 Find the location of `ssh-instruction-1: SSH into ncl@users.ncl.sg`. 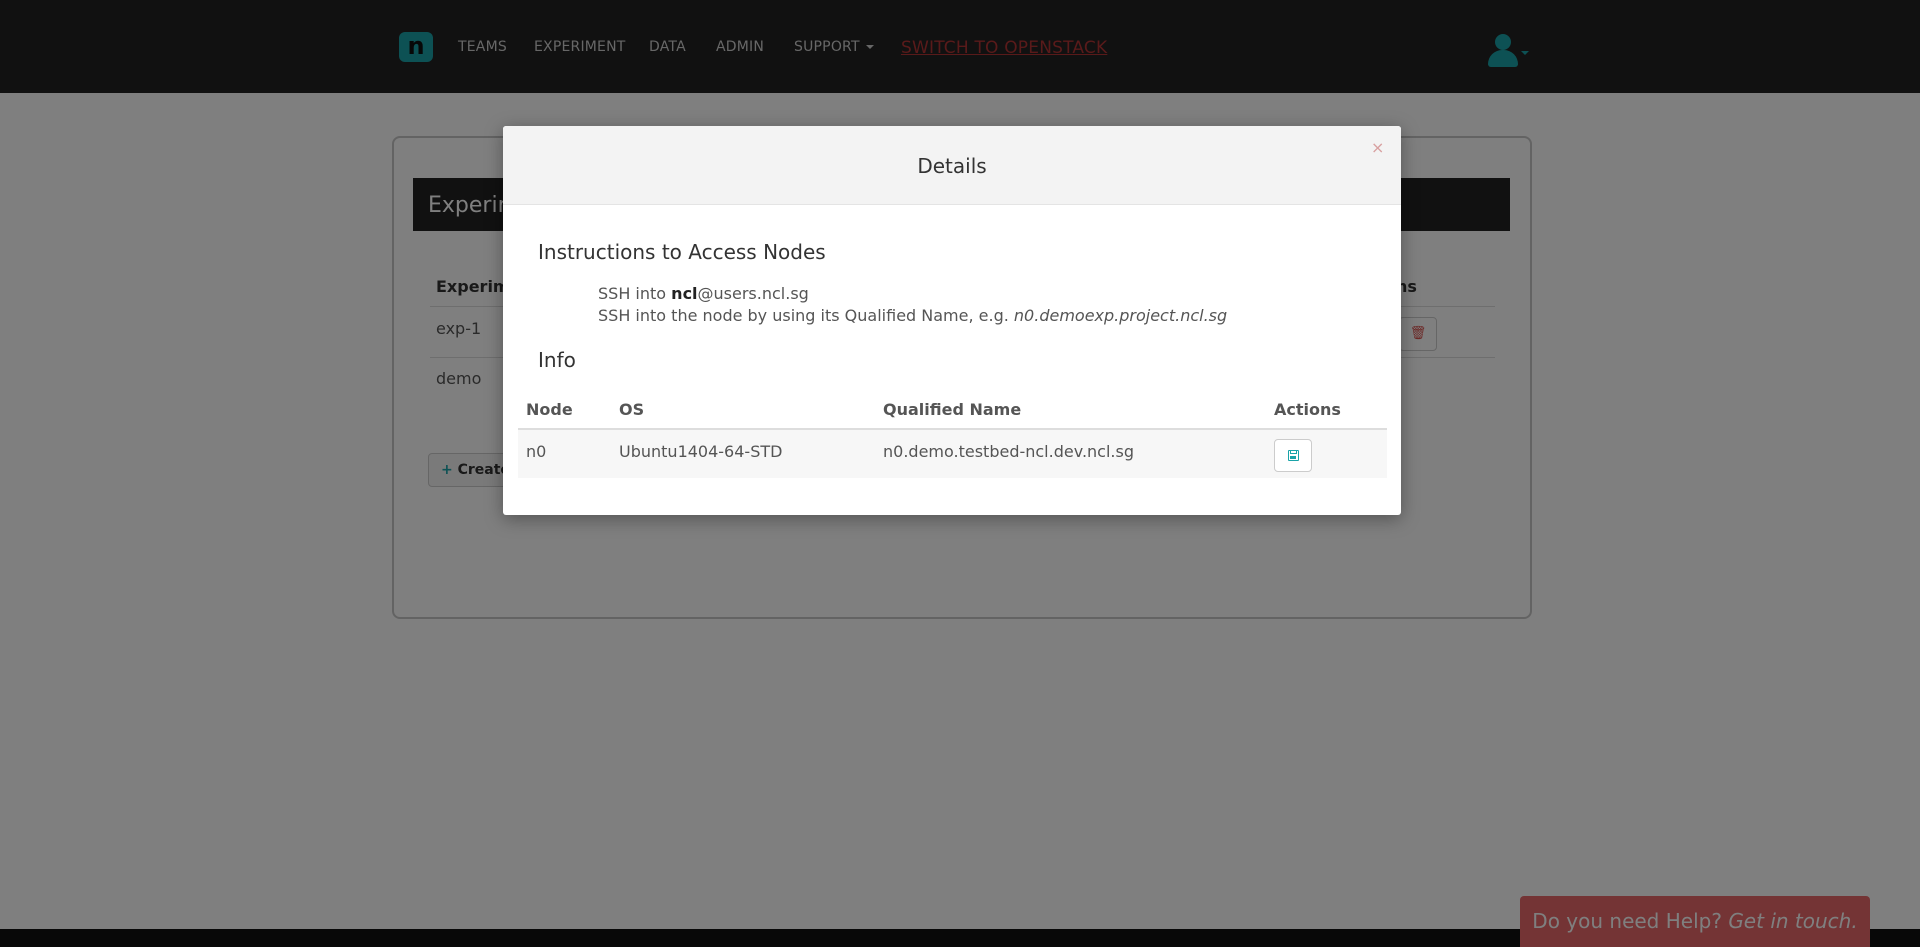

ssh-instruction-1: SSH into ncl@users.ncl.sg is located at coordinates (703, 293).